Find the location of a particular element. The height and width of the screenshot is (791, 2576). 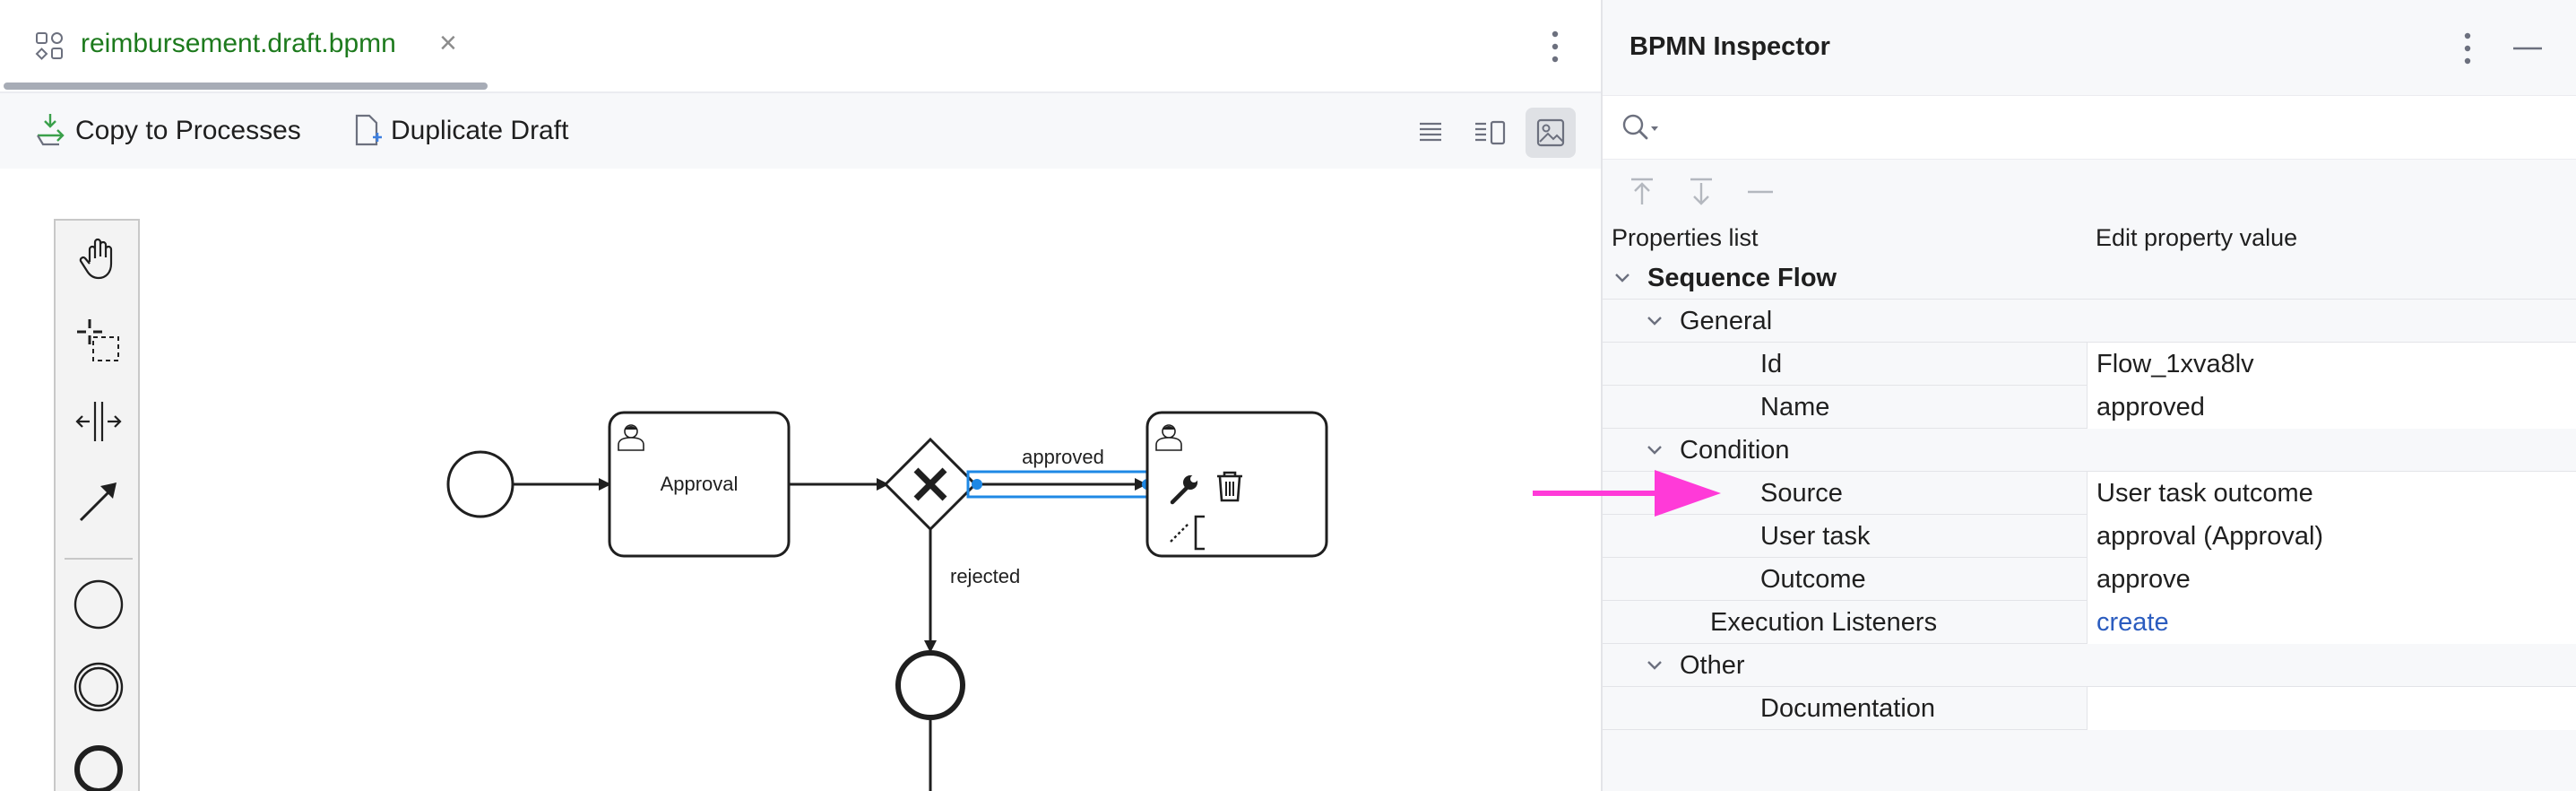

property-value-field: create is located at coordinates (2331, 622).